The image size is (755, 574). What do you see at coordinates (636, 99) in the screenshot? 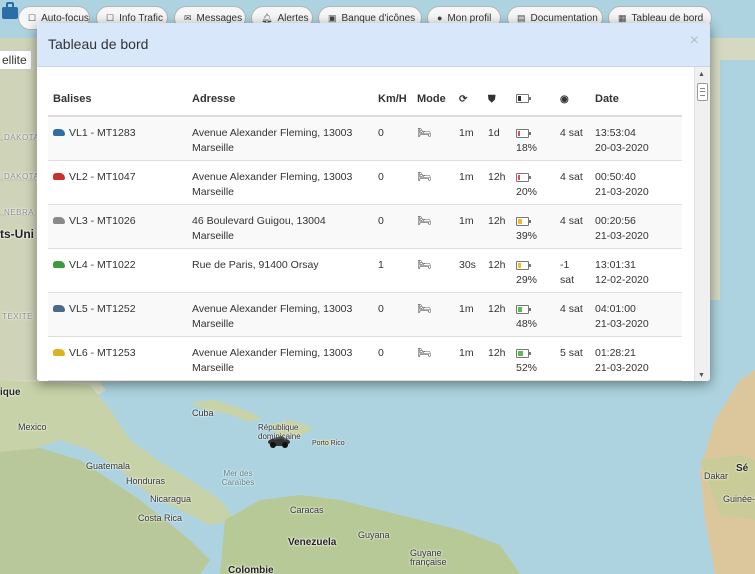
I see `header-date: Date` at bounding box center [636, 99].